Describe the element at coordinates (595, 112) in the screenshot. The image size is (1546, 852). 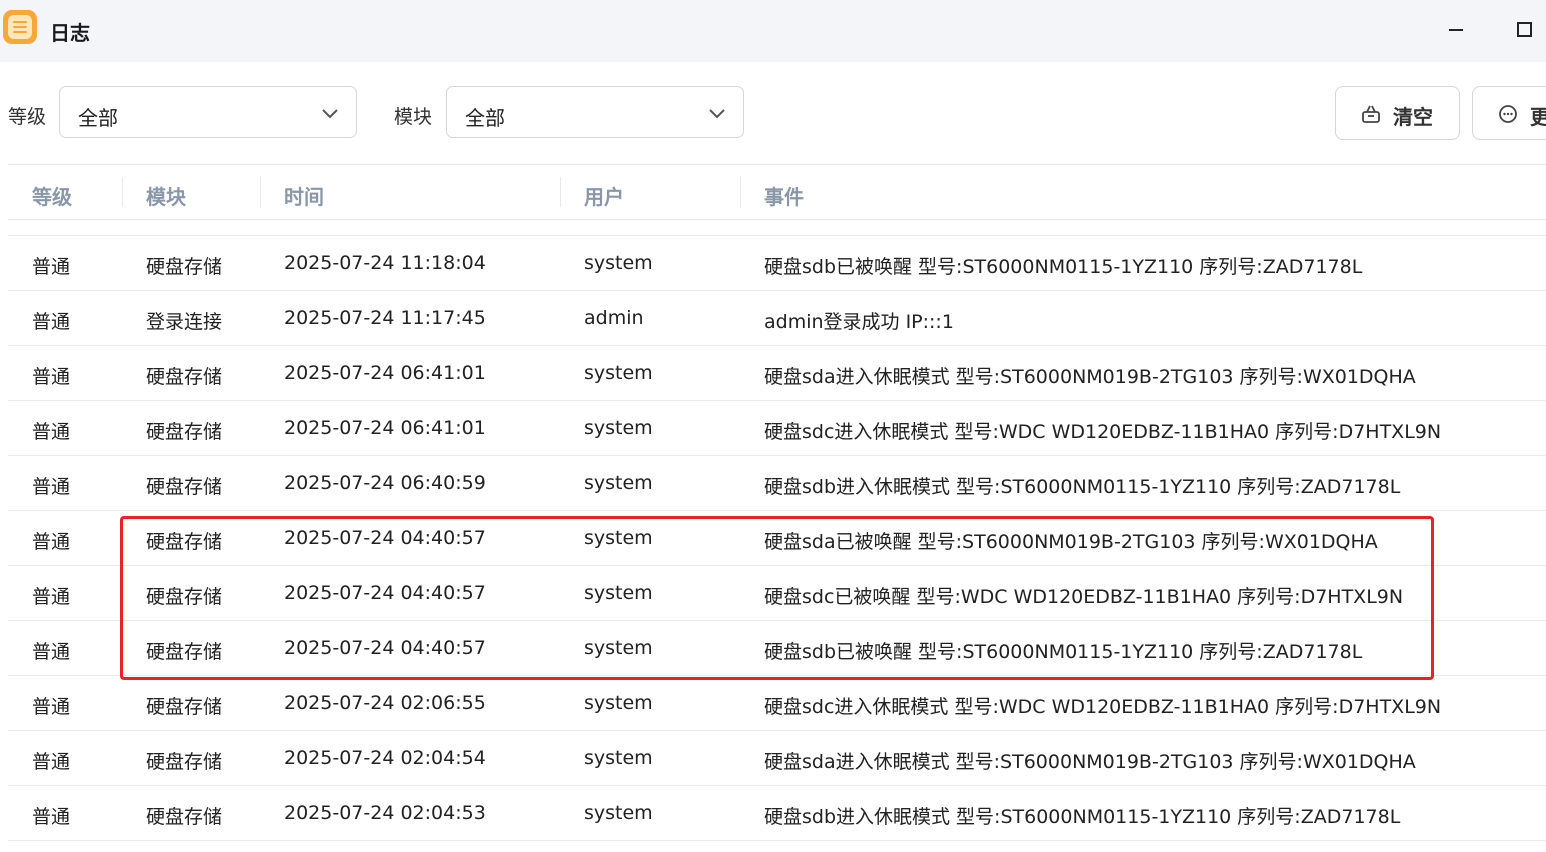
I see `module-select: 全部` at that location.